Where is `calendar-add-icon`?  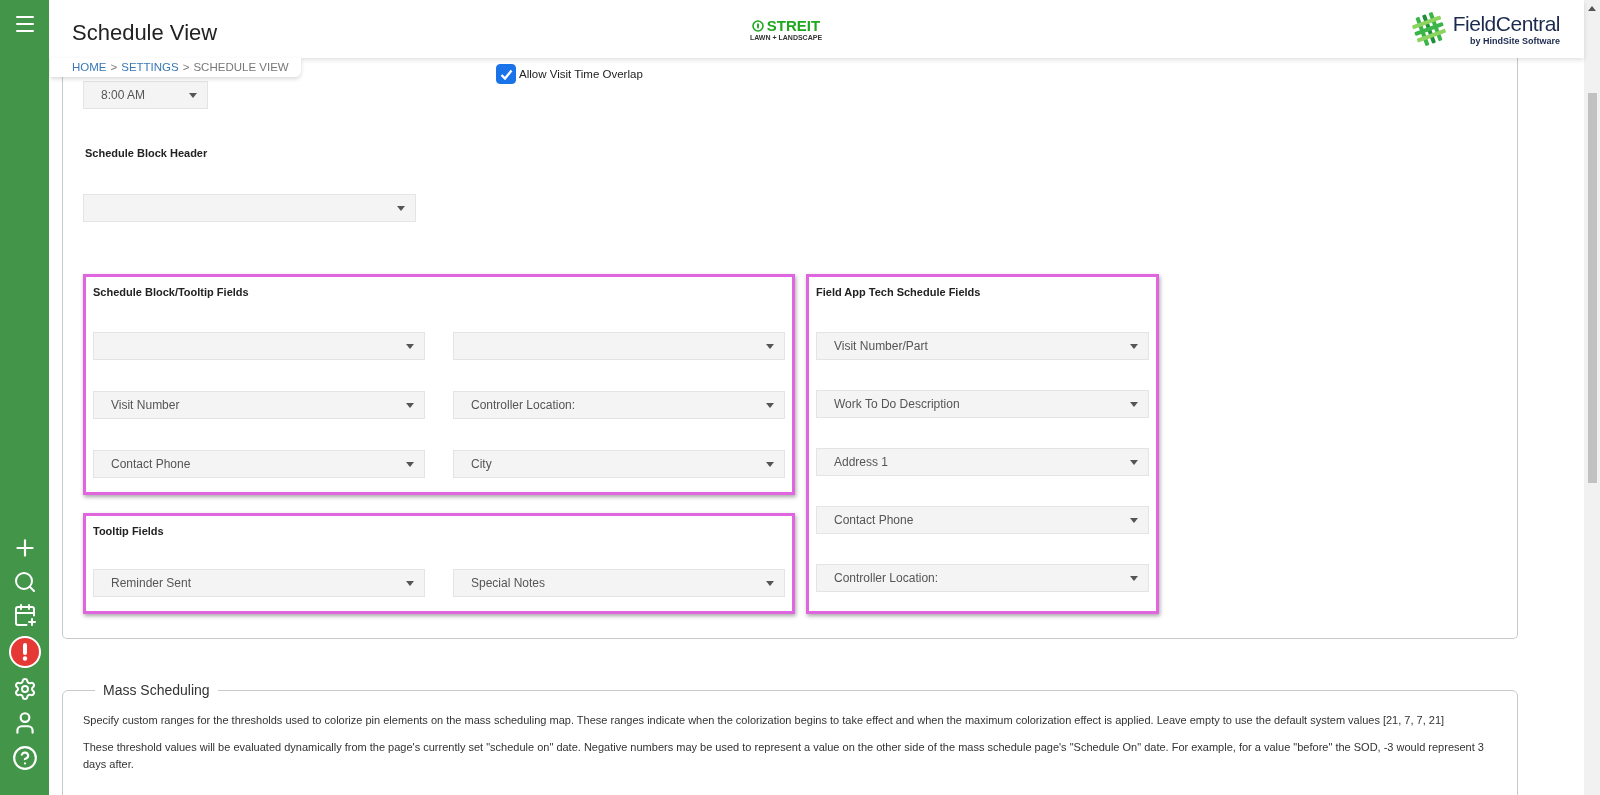
calendar-add-icon is located at coordinates (24, 615).